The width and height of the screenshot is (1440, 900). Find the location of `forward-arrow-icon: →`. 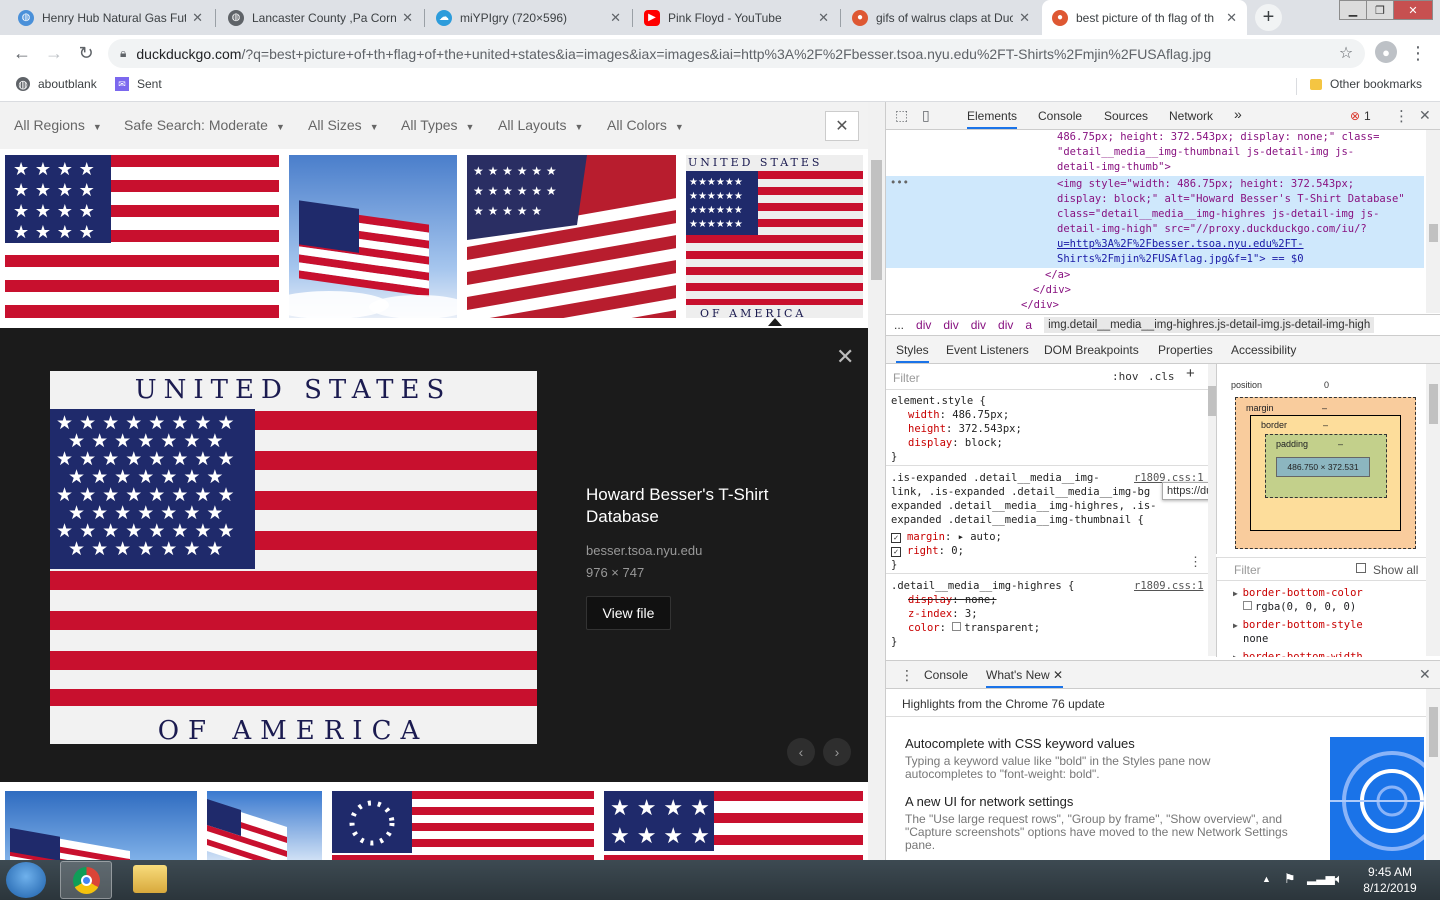

forward-arrow-icon: → is located at coordinates (54, 53).